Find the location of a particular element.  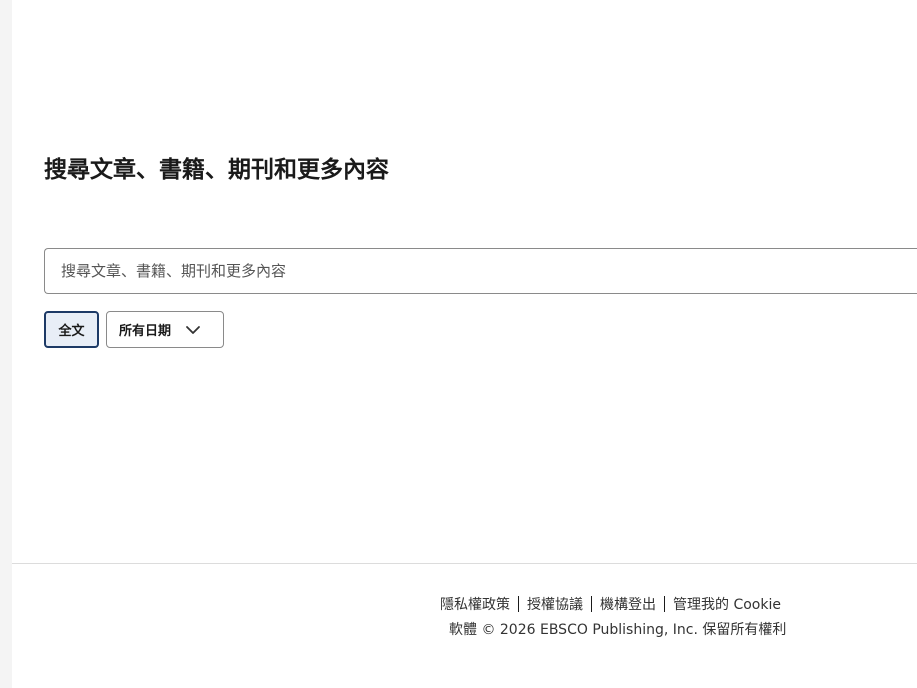

search-input is located at coordinates (481, 271).